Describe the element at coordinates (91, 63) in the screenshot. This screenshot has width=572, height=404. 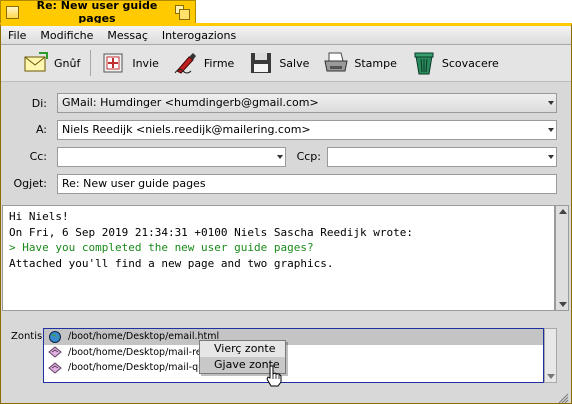
I see `toolbar-divider` at that location.